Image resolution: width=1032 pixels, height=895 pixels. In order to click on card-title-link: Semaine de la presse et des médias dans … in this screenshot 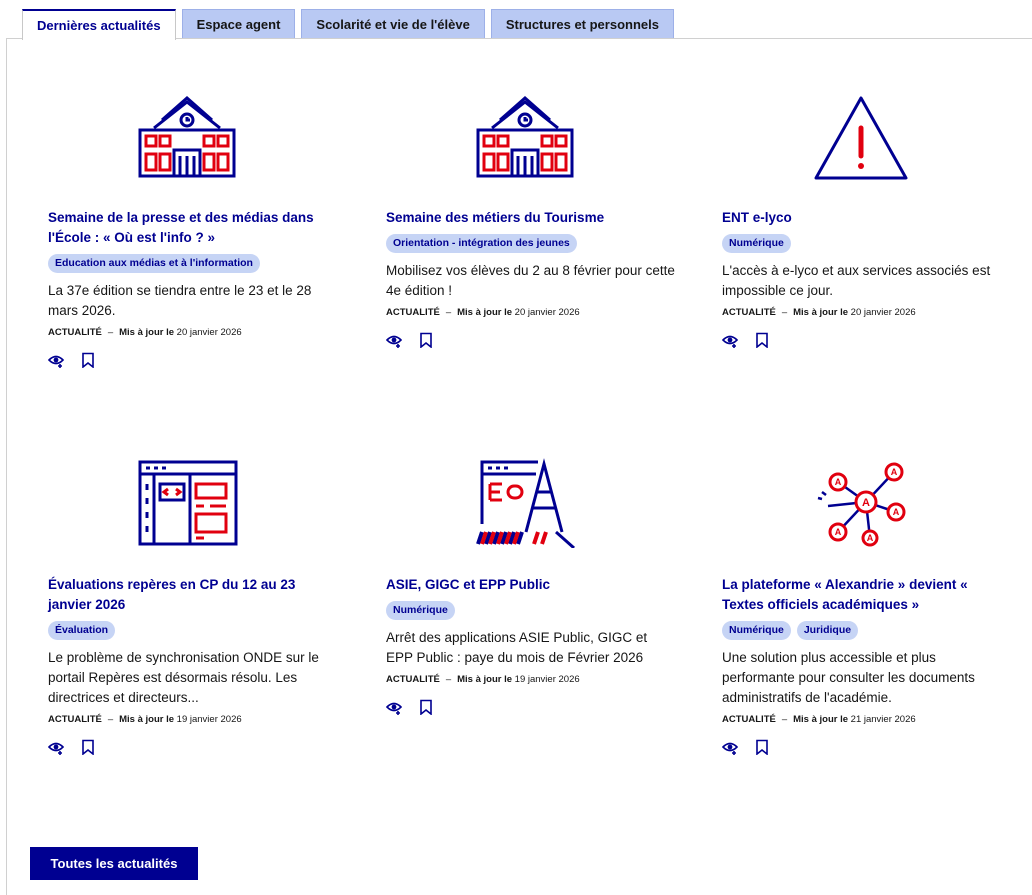, I will do `click(193, 228)`.